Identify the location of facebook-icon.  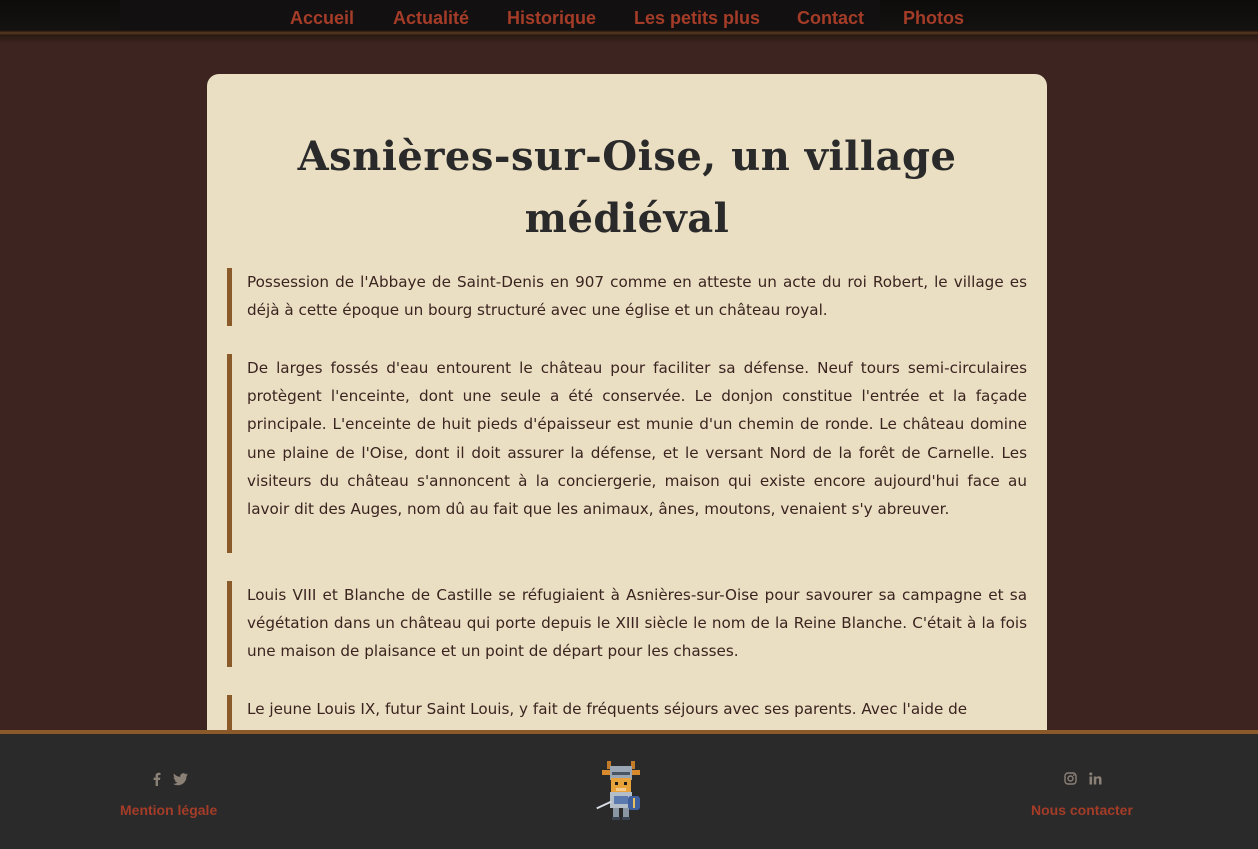
(158, 781).